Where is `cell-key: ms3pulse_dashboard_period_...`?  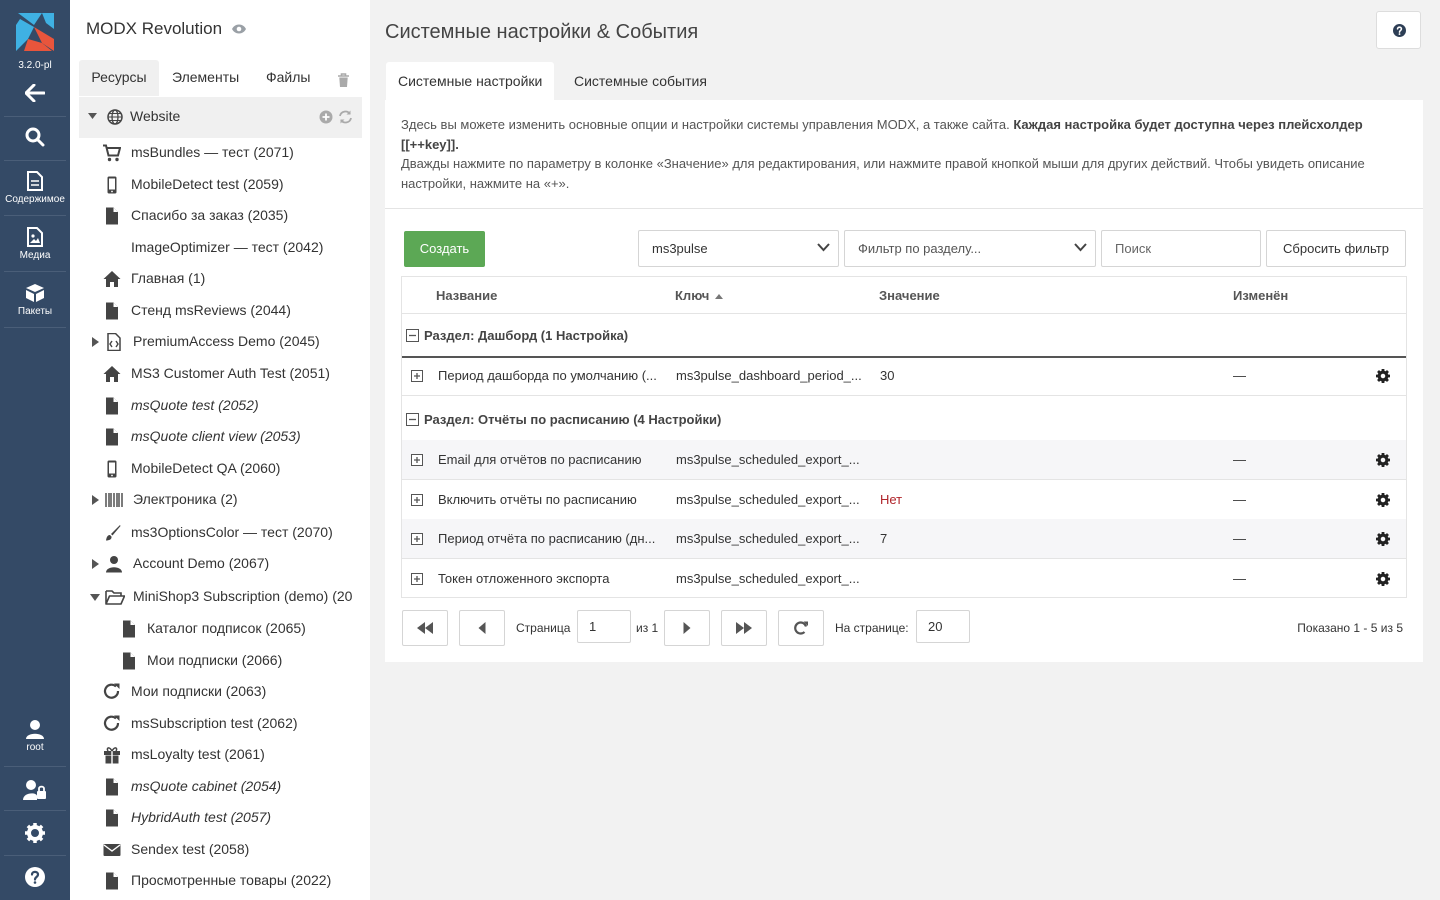
cell-key: ms3pulse_dashboard_period_... is located at coordinates (769, 375).